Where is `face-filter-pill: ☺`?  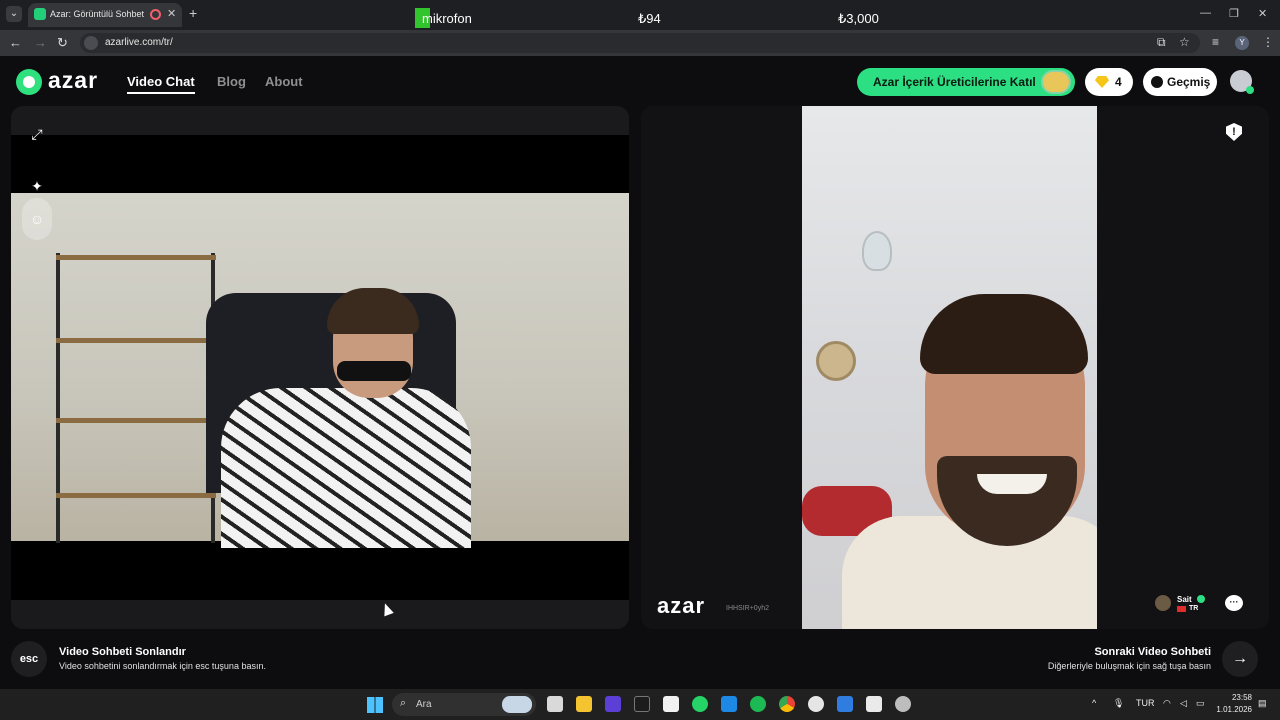
face-filter-pill: ☺ is located at coordinates (37, 219).